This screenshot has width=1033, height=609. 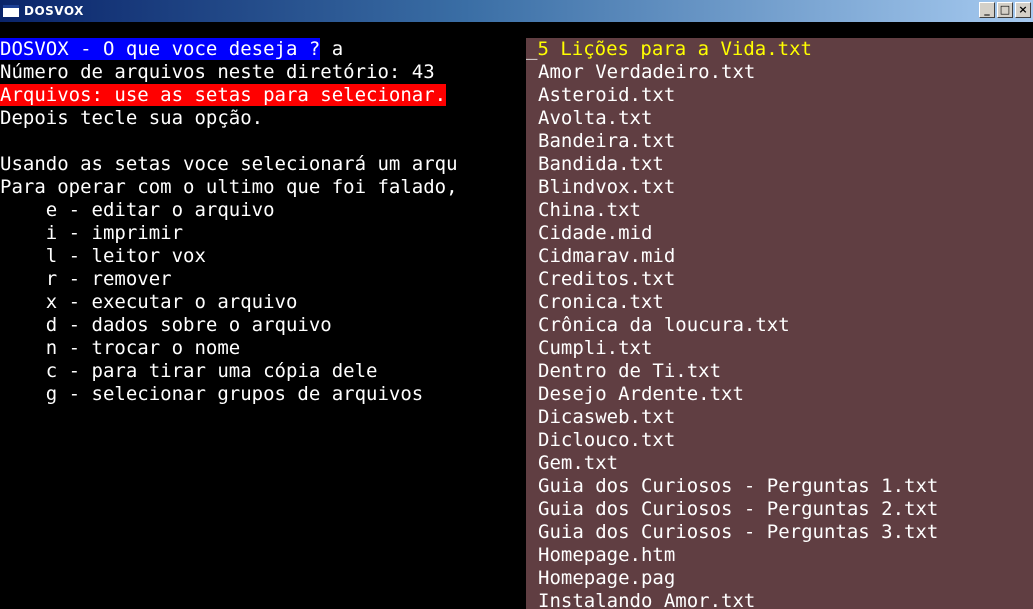 I want to click on option-rename: n - trocar o nome, so click(x=120, y=348).